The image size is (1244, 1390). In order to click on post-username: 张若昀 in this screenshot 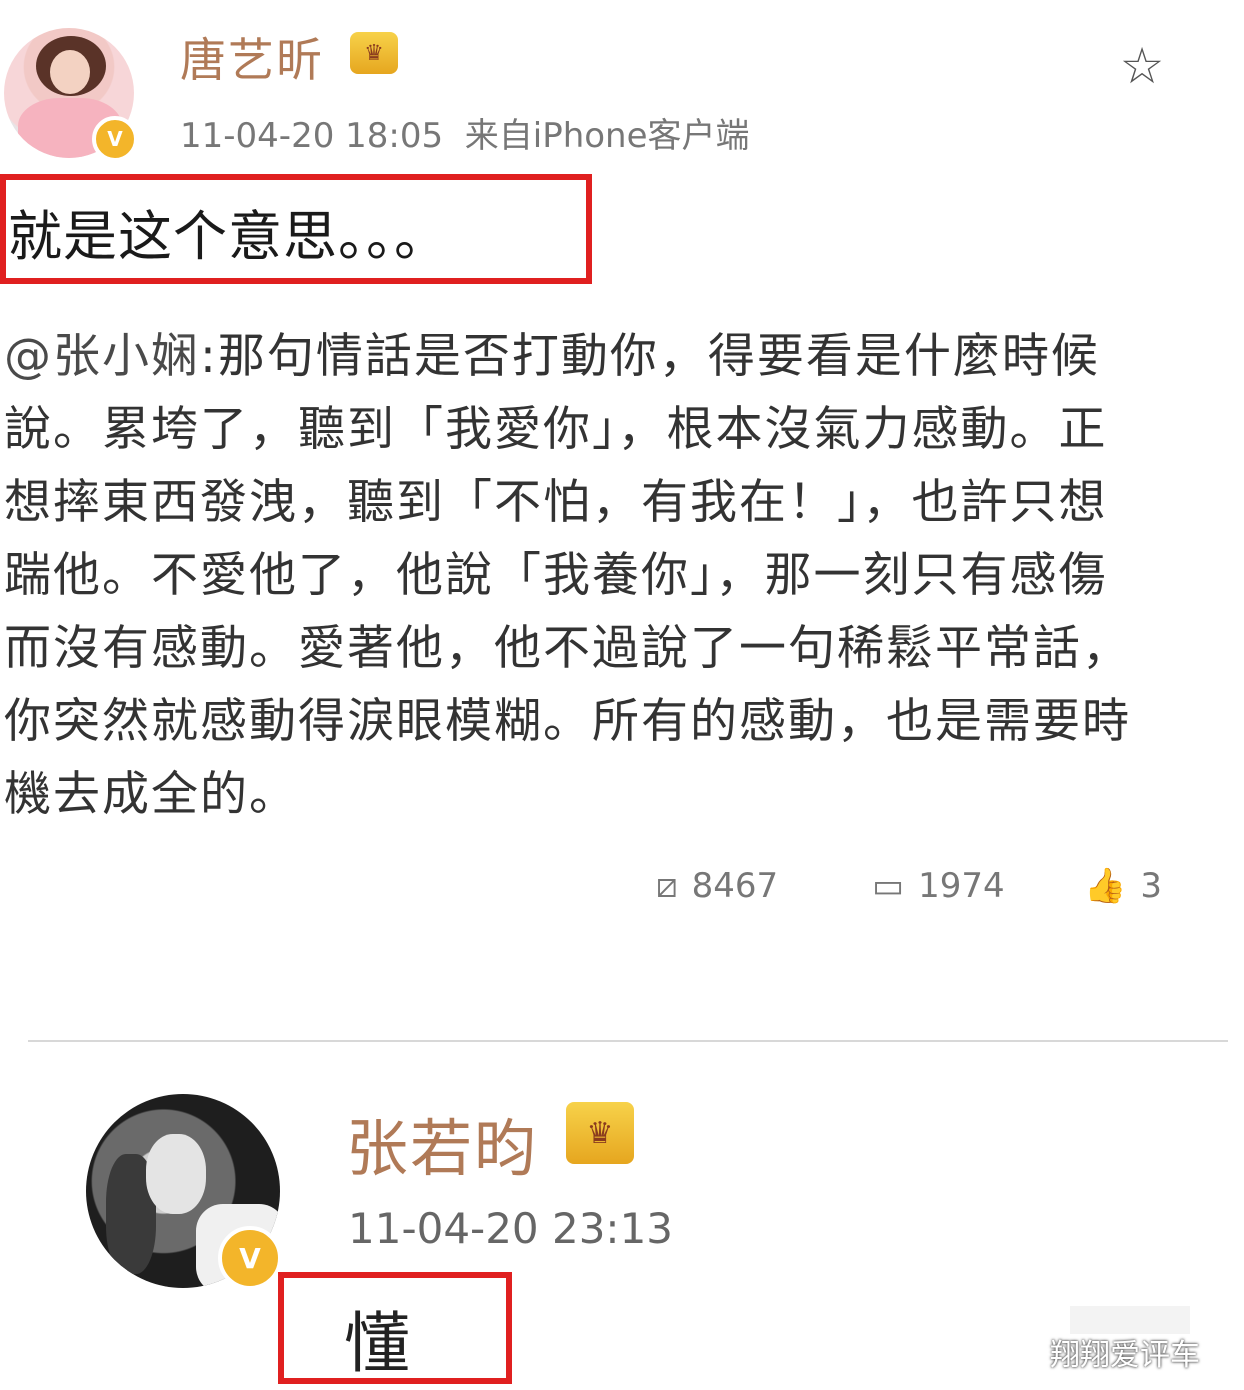, I will do `click(442, 1143)`.